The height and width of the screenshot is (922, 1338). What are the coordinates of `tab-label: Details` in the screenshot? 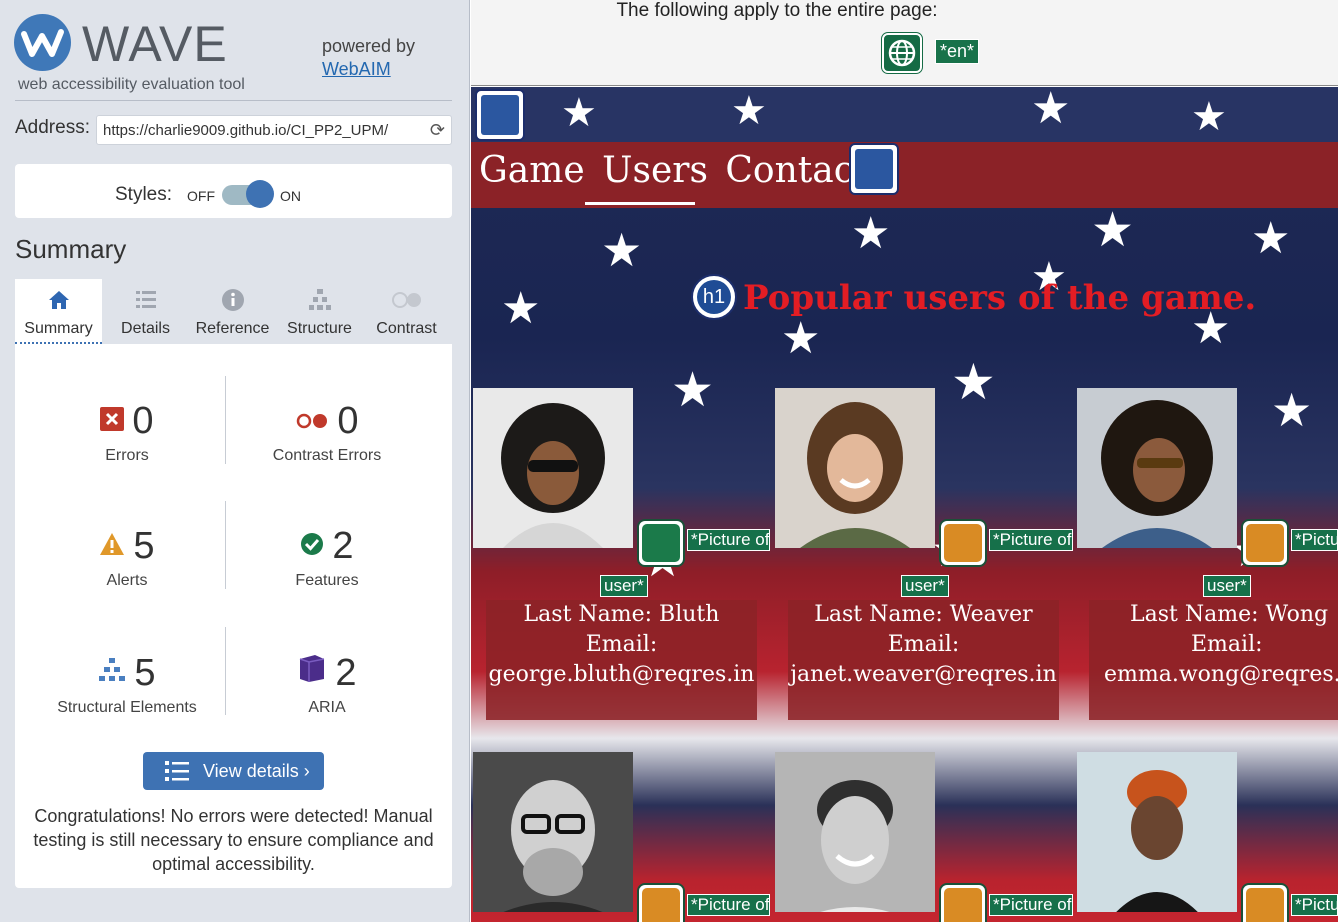 It's located at (145, 328).